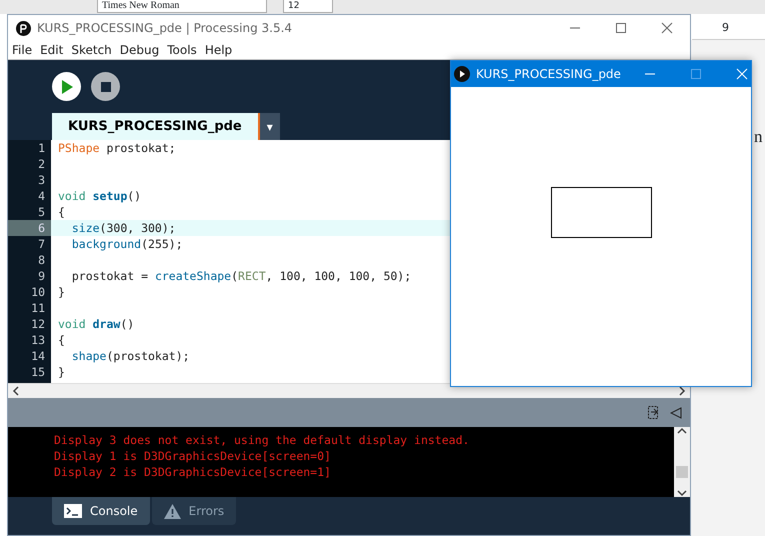  What do you see at coordinates (172, 511) in the screenshot?
I see `warning-icon` at bounding box center [172, 511].